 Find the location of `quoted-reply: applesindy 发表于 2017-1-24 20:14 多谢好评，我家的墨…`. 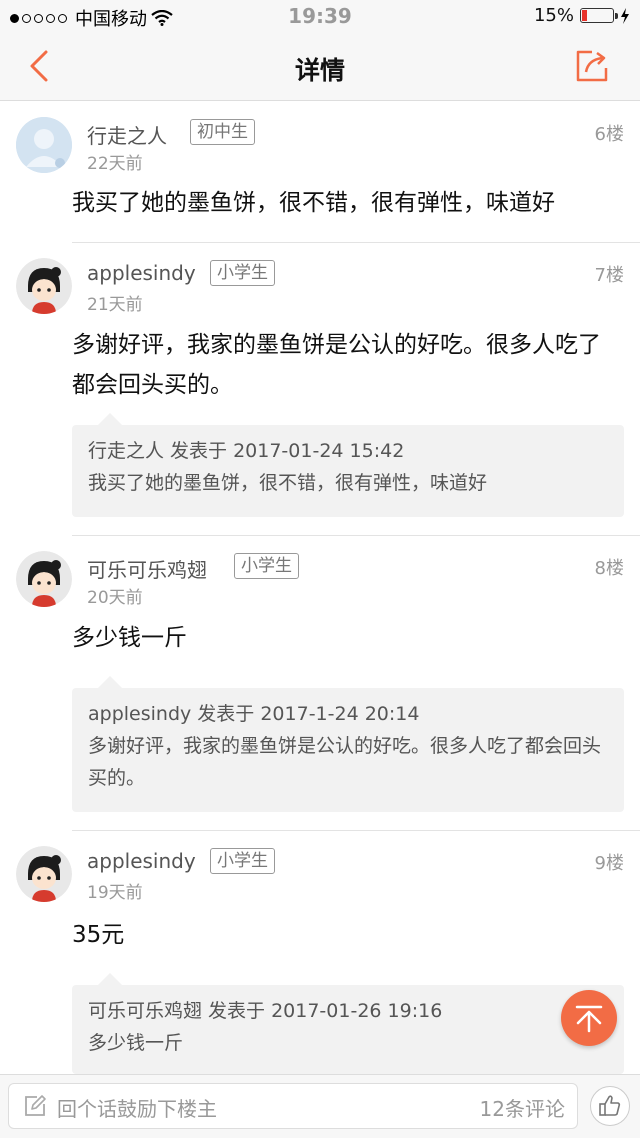

quoted-reply: applesindy 发表于 2017-1-24 20:14 多谢好评，我家的墨… is located at coordinates (348, 744).